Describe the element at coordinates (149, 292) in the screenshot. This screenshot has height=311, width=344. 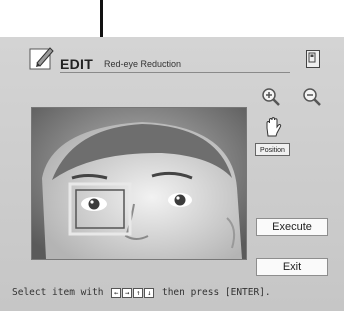
I see `down-arrow-key-icon: ↓` at that location.